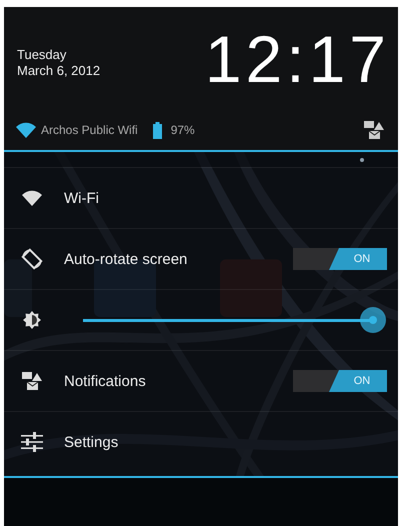  Describe the element at coordinates (32, 320) in the screenshot. I see `brightness-icon` at that location.